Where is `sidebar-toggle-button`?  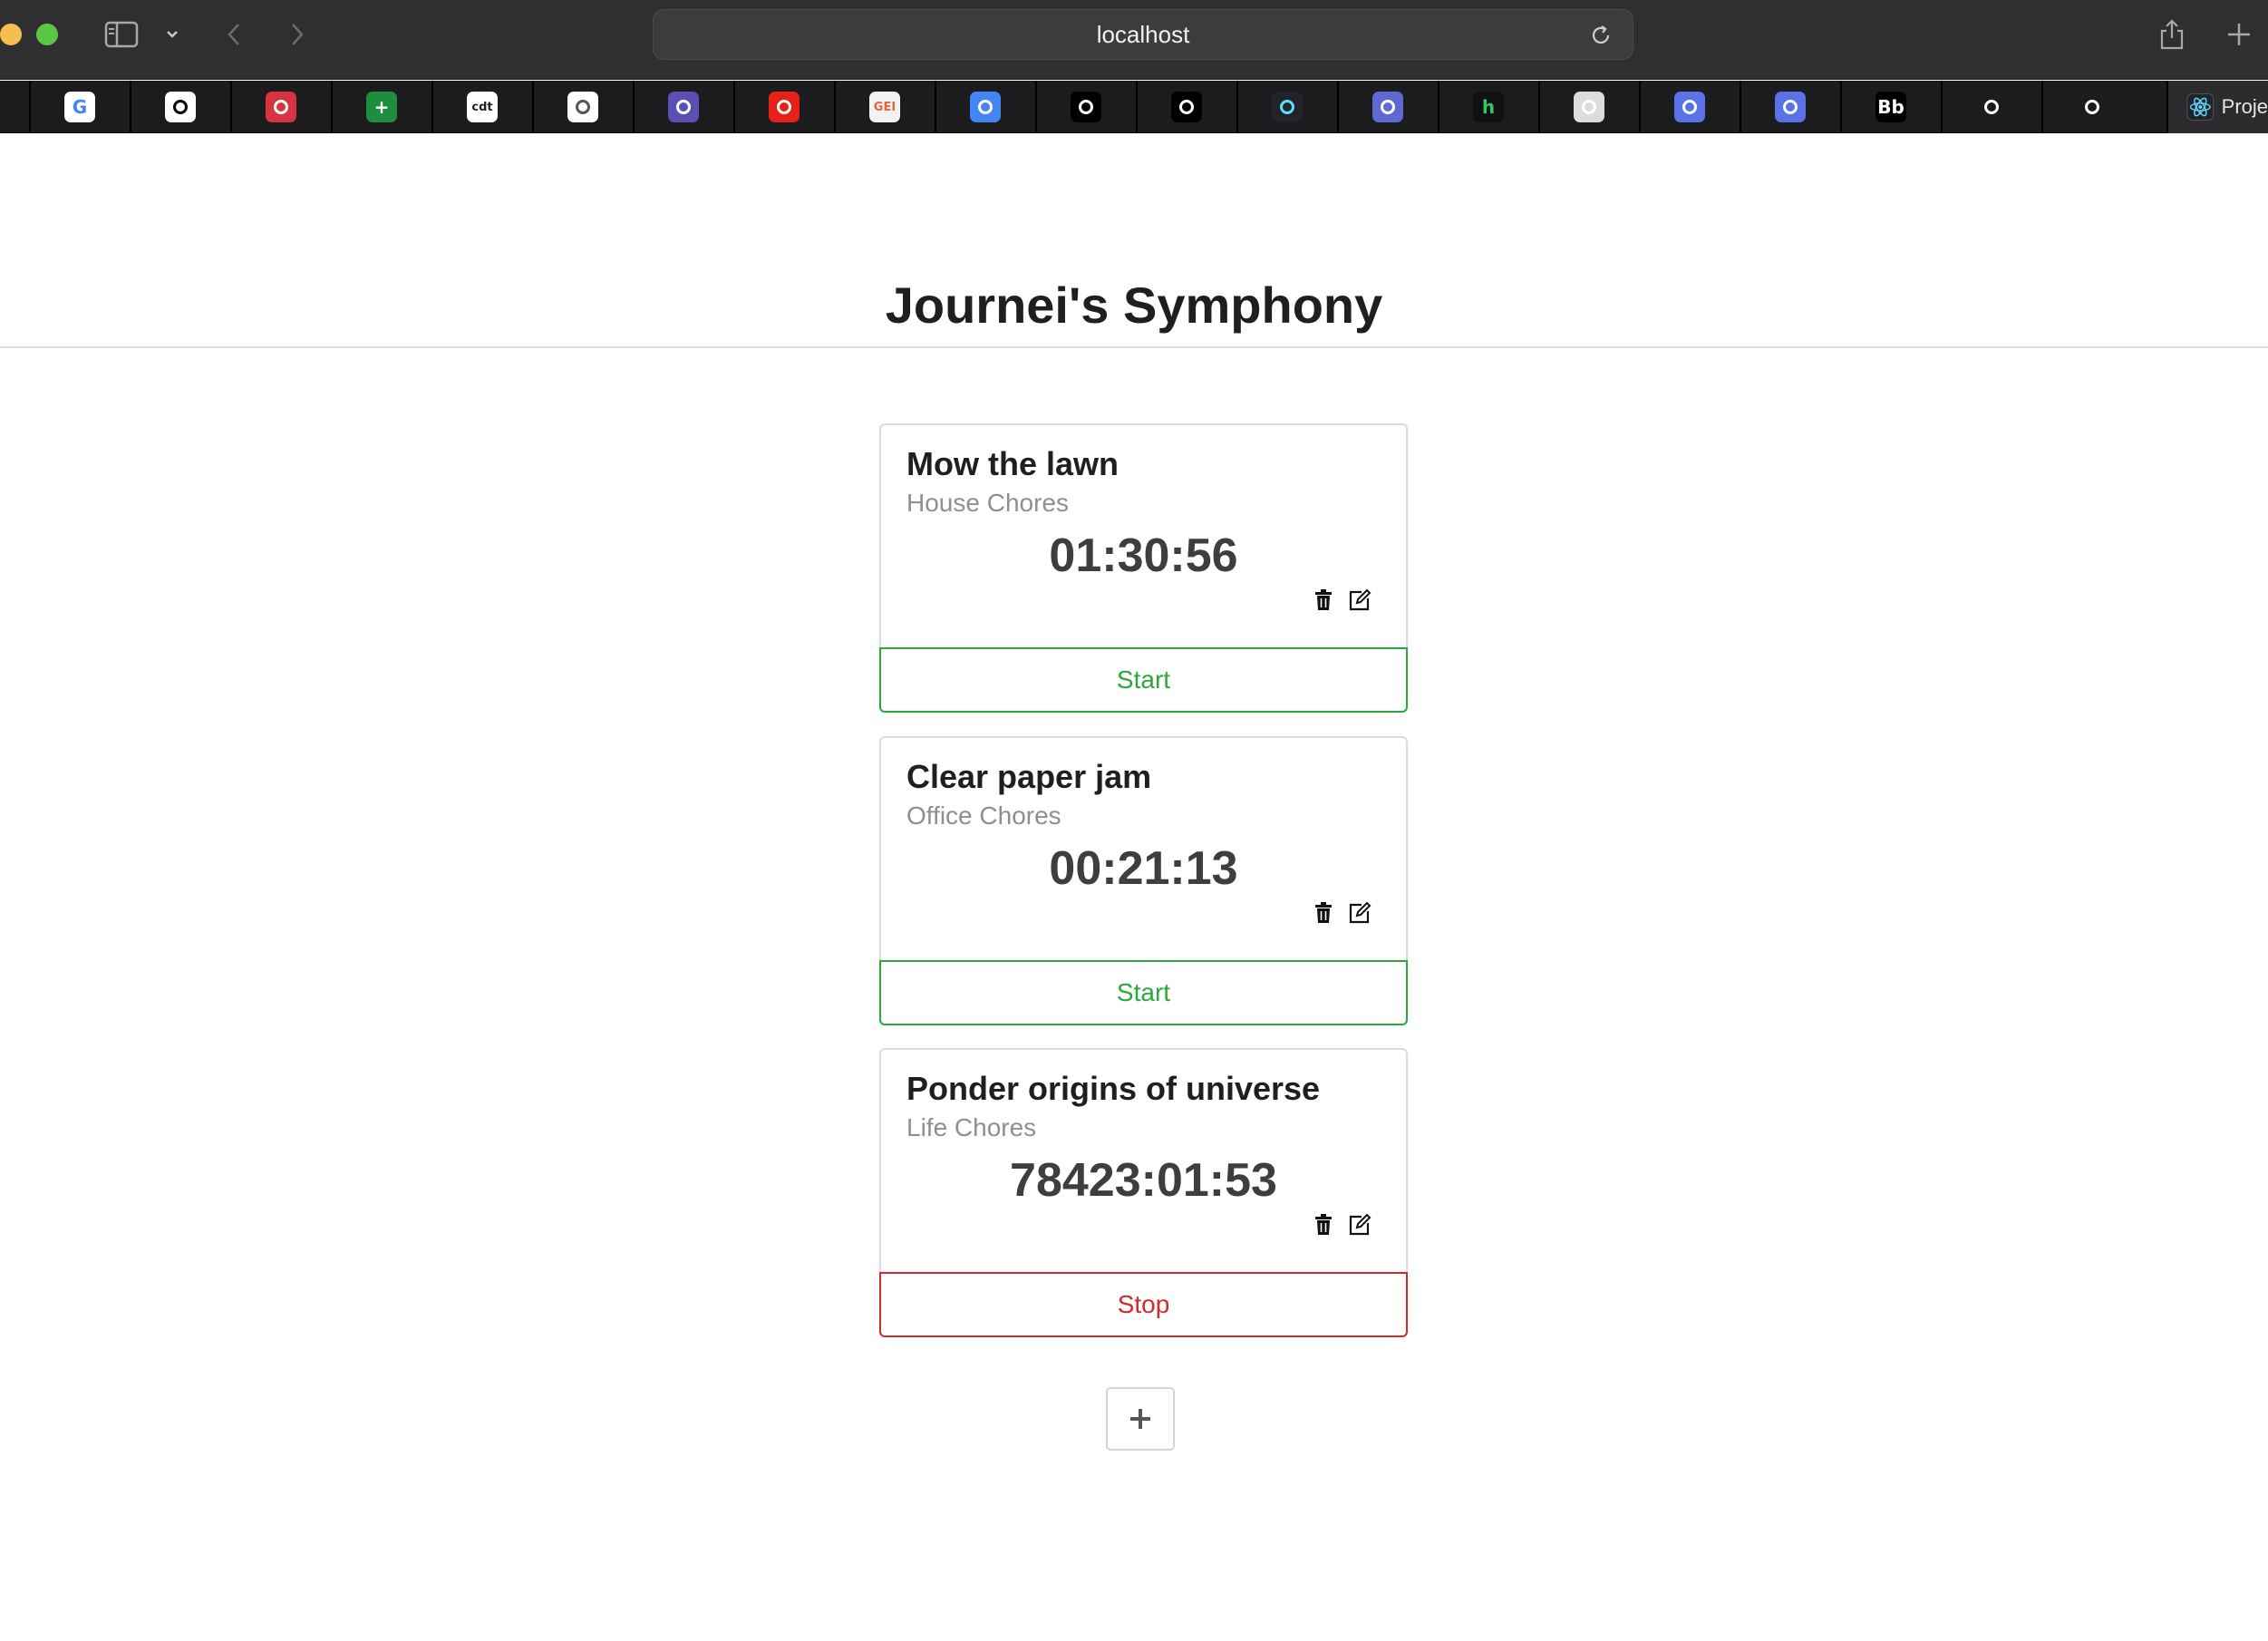 sidebar-toggle-button is located at coordinates (122, 34).